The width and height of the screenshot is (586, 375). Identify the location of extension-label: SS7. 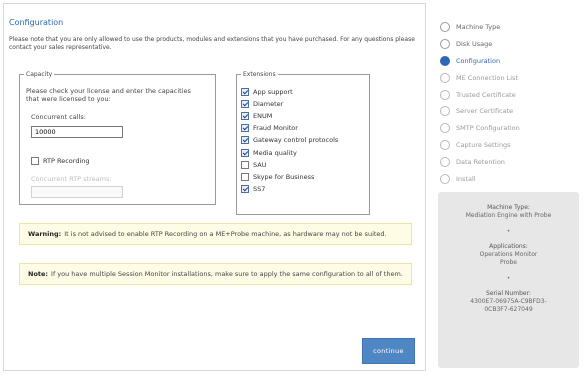
(259, 188).